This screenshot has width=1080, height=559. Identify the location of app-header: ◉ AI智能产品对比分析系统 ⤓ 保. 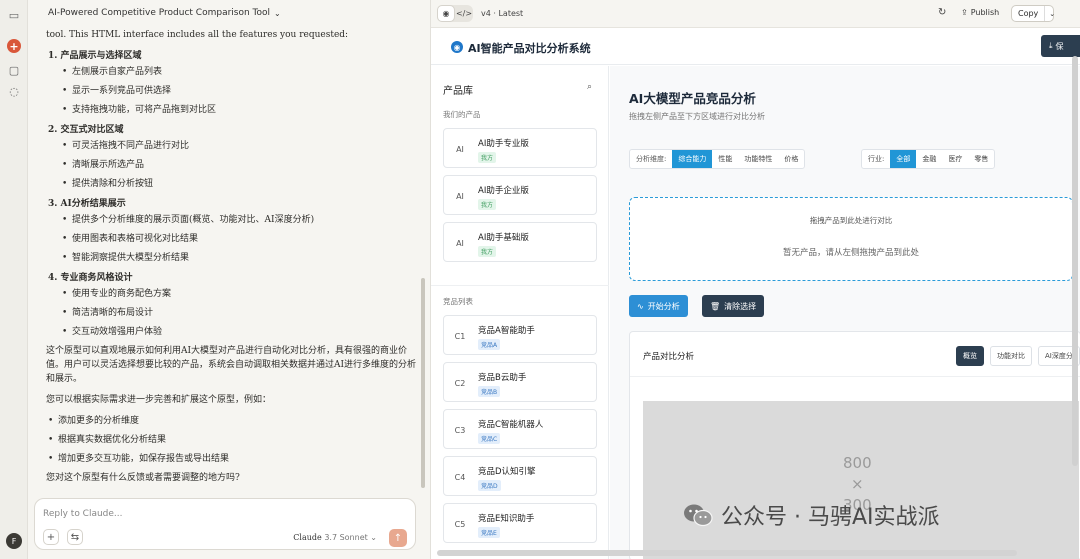
(755, 47).